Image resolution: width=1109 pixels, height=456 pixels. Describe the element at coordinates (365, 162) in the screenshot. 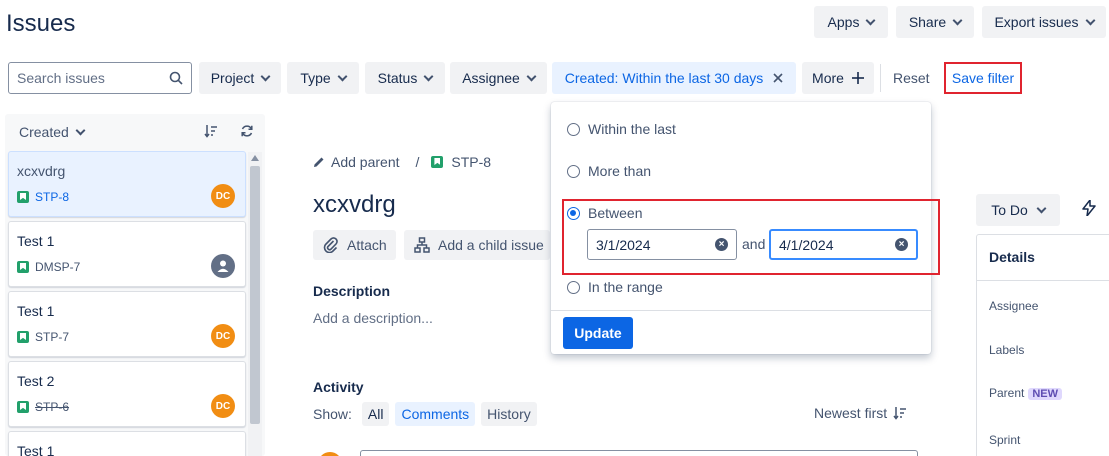

I see `add-parent-label: Add parent` at that location.